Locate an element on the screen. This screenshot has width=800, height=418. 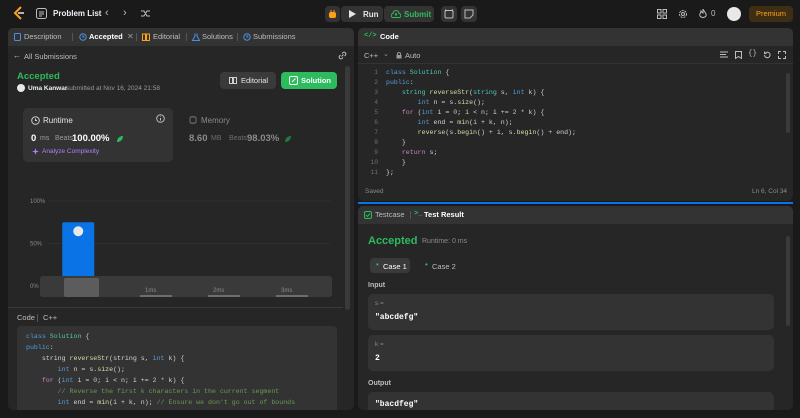
tab-submissions: Submissions is located at coordinates (274, 37).